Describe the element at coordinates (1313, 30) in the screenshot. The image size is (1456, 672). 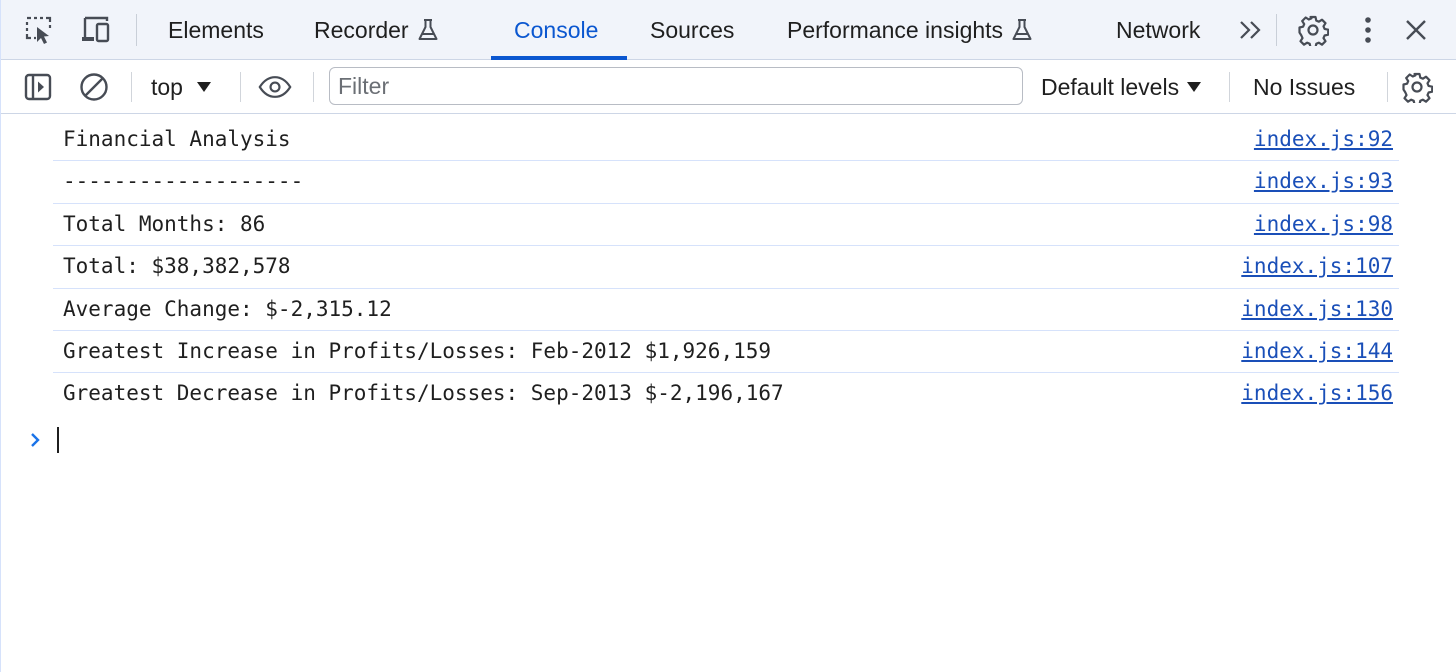
I see `gear-icon` at that location.